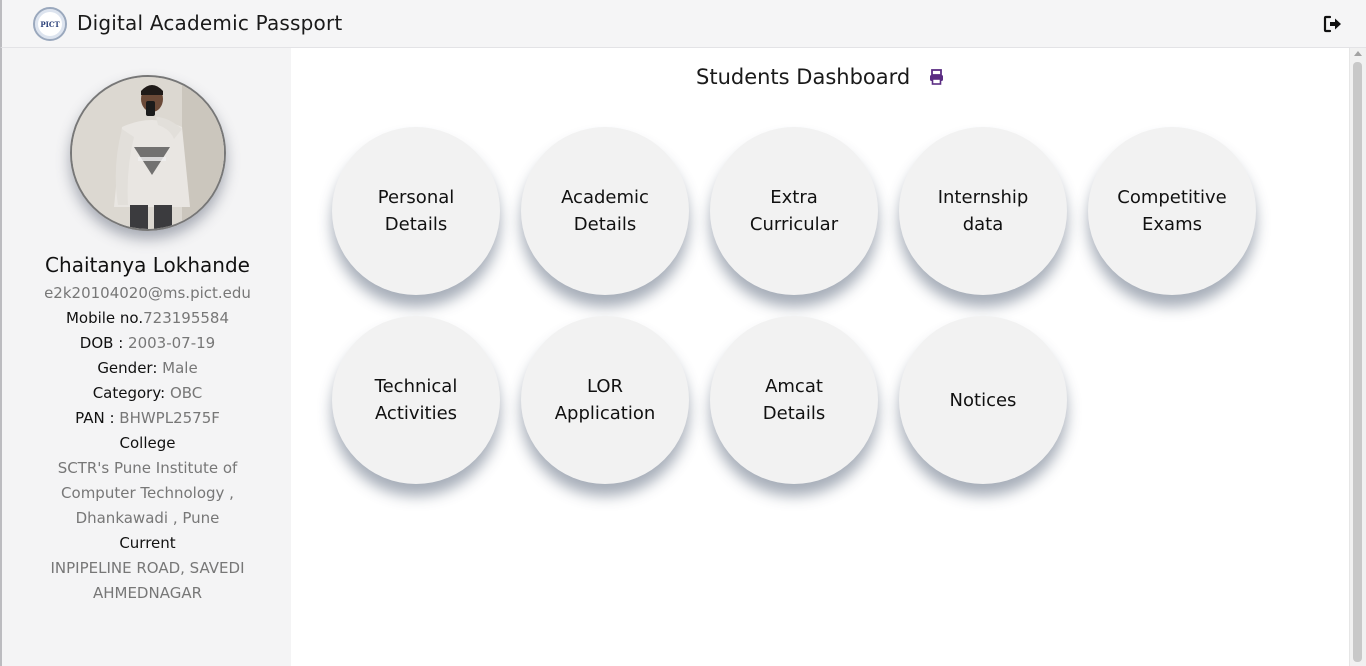  What do you see at coordinates (794, 211) in the screenshot?
I see `tile-extra-curricular: Extra Curricular` at bounding box center [794, 211].